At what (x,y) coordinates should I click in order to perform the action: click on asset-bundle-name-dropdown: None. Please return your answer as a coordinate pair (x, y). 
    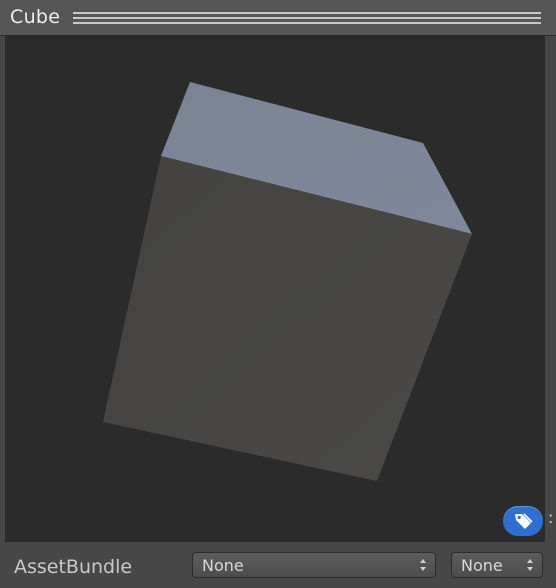
    Looking at the image, I should click on (314, 565).